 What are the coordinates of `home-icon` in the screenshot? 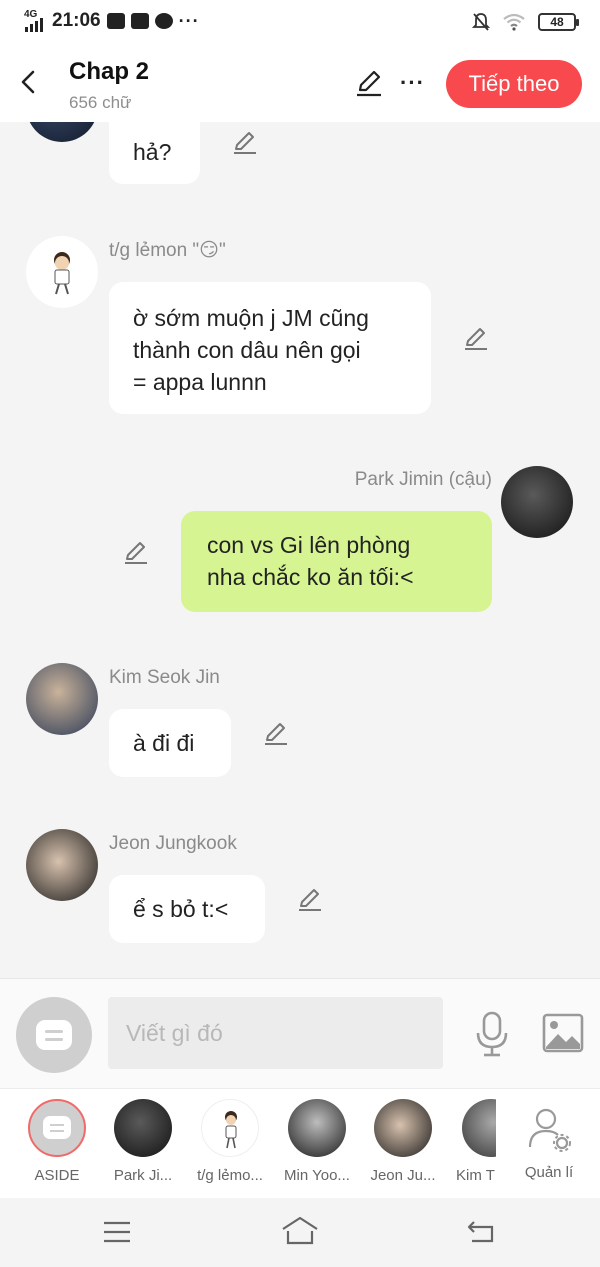 It's located at (300, 1231).